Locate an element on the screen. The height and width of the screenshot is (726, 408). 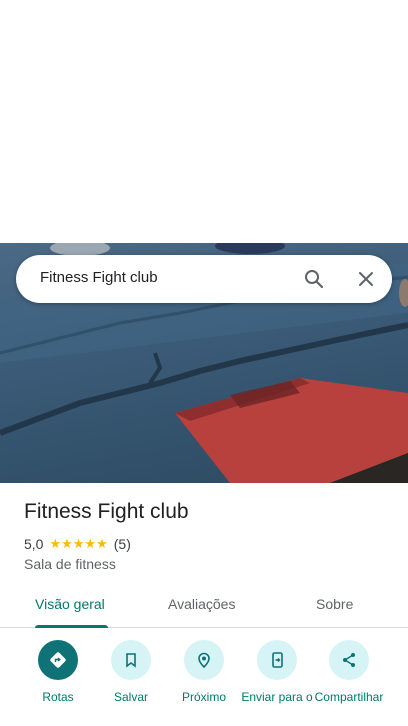
review-count: (5) is located at coordinates (122, 544).